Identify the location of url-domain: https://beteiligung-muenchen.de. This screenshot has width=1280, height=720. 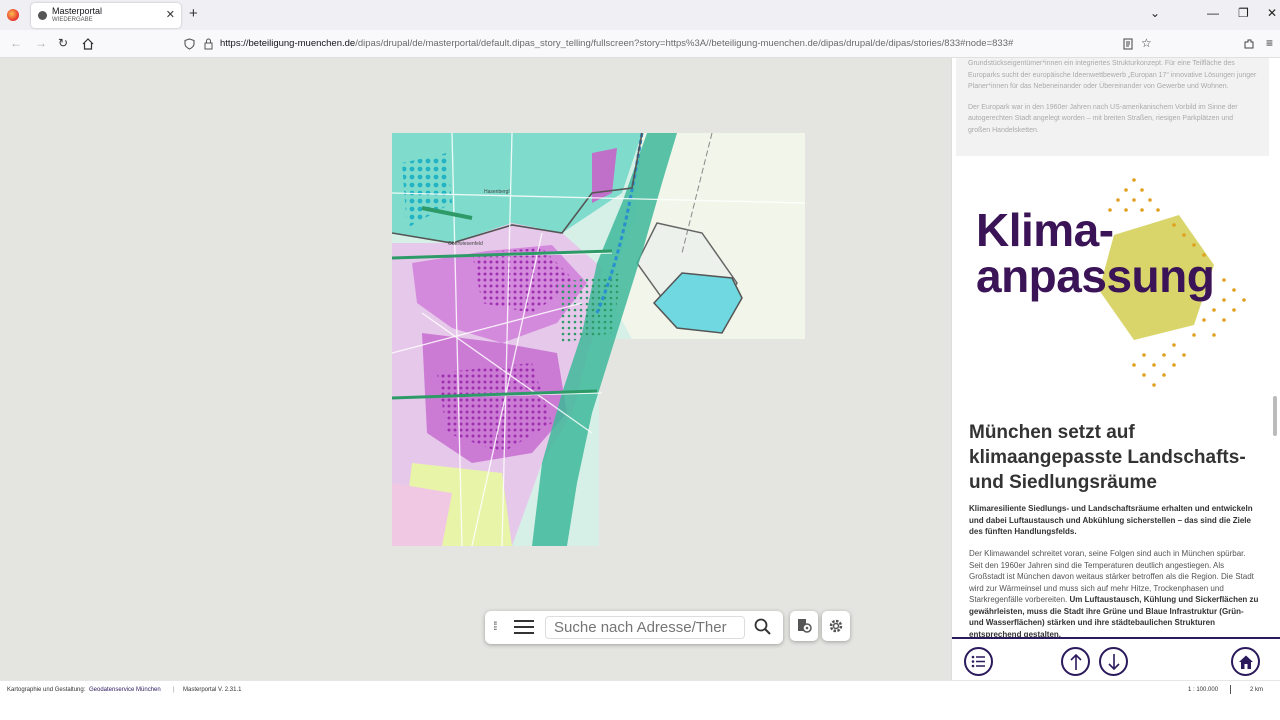
(288, 43).